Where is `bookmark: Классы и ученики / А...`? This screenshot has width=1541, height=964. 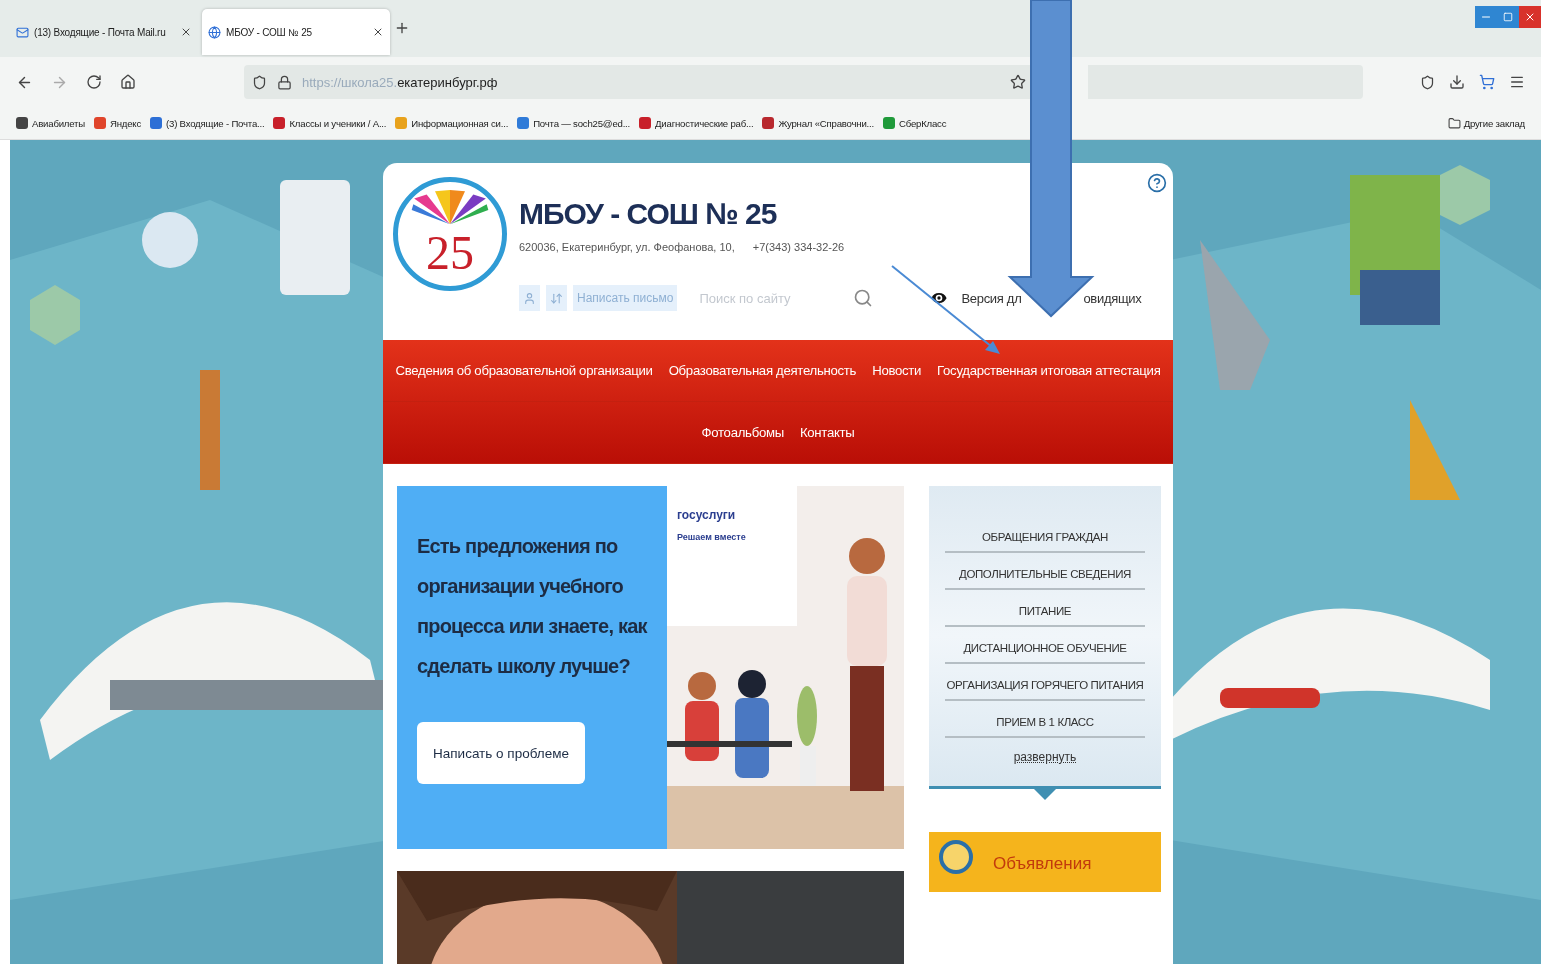 bookmark: Классы и ученики / А... is located at coordinates (330, 123).